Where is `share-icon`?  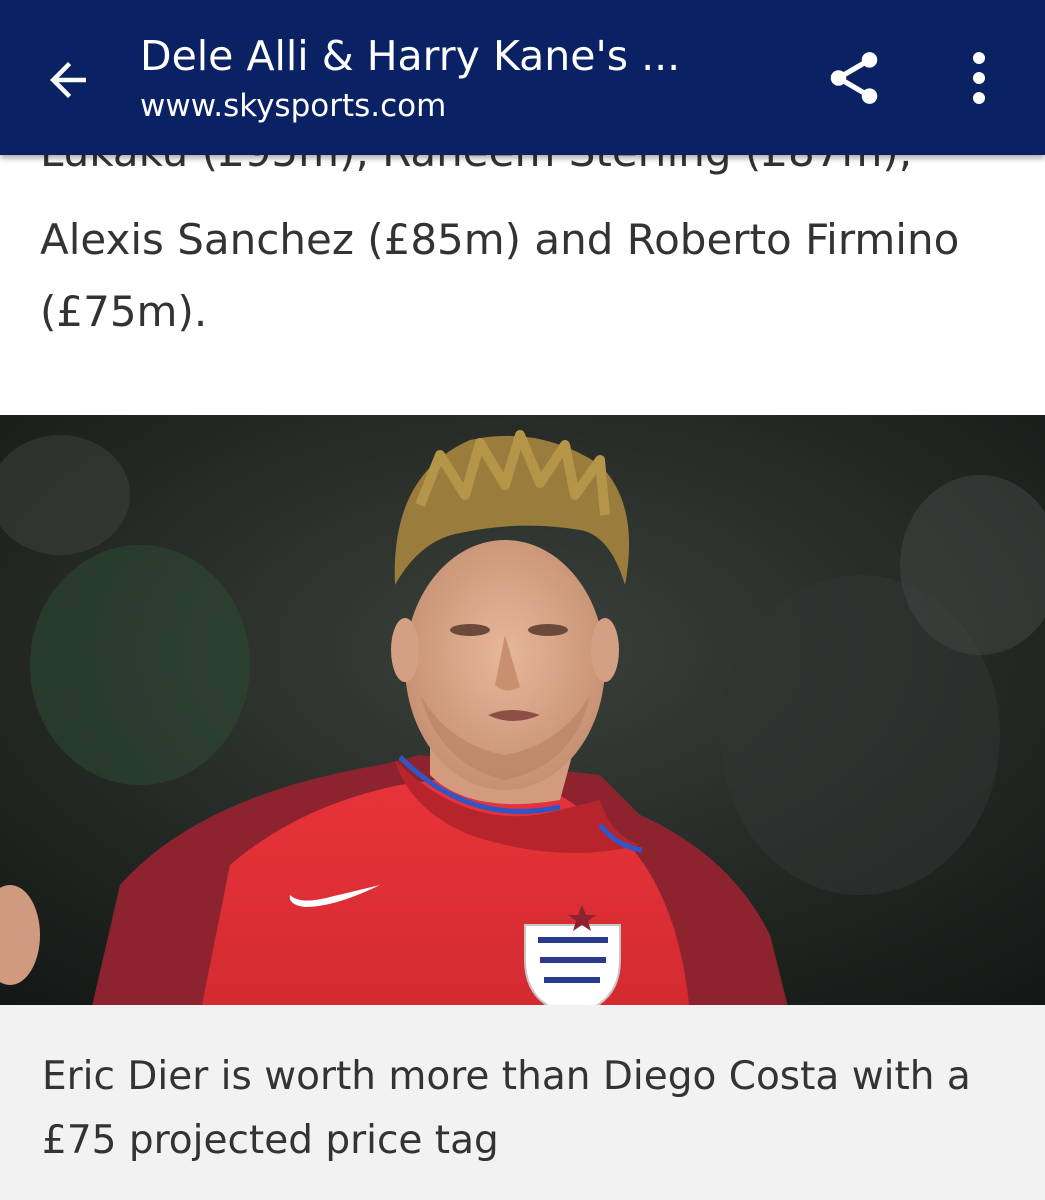
share-icon is located at coordinates (854, 78).